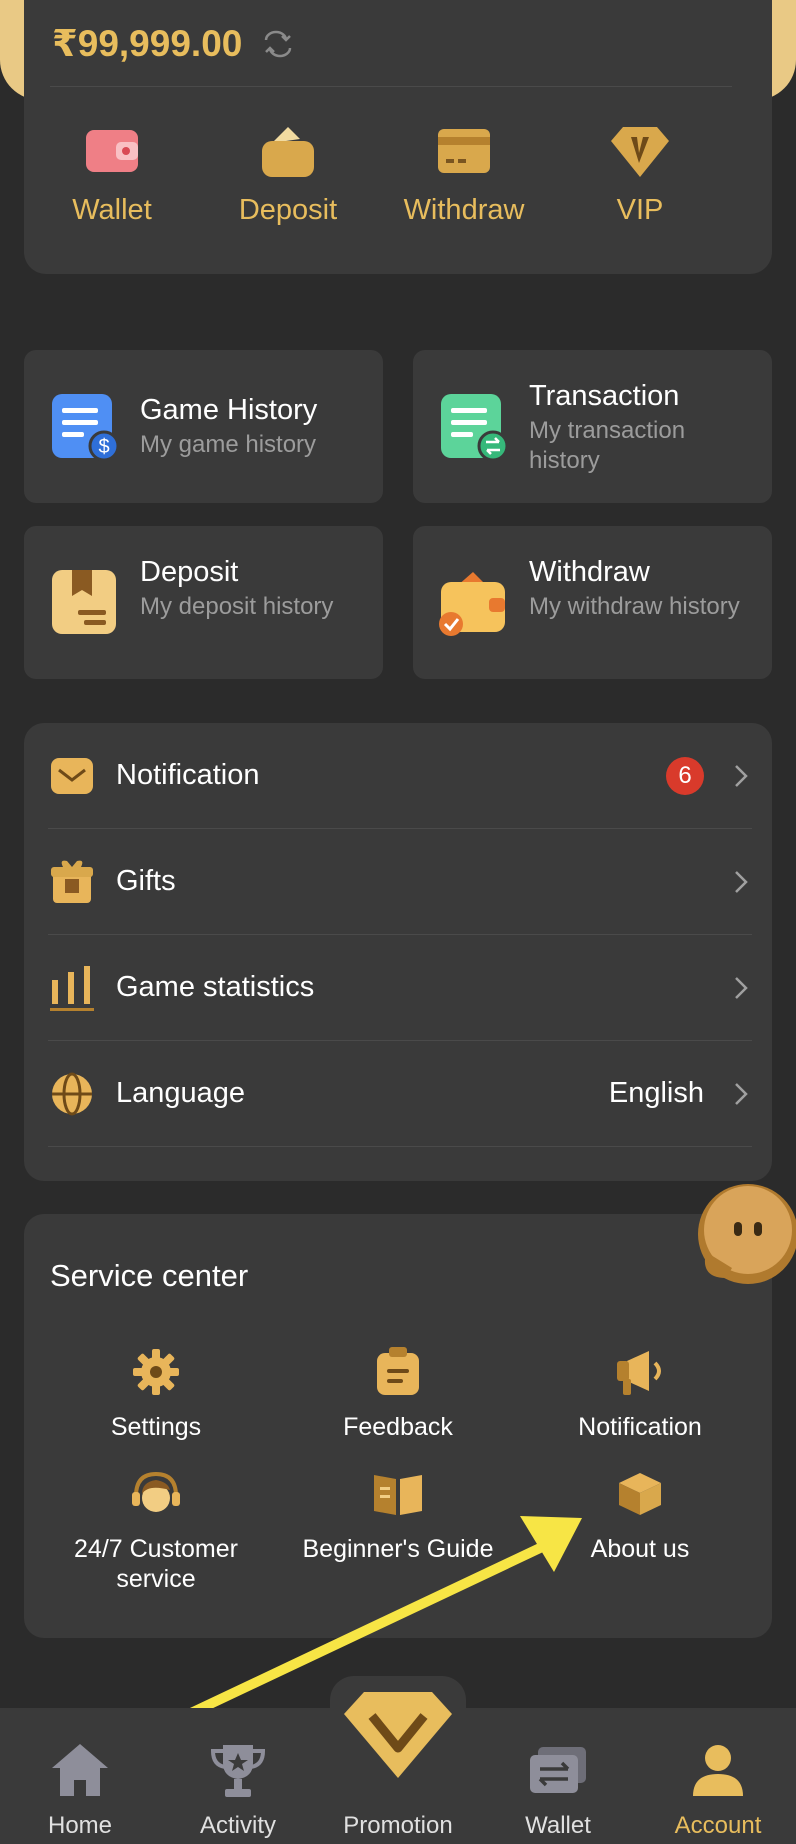 The height and width of the screenshot is (1844, 796). I want to click on game-history-card: $ Game History My game history, so click(203, 426).